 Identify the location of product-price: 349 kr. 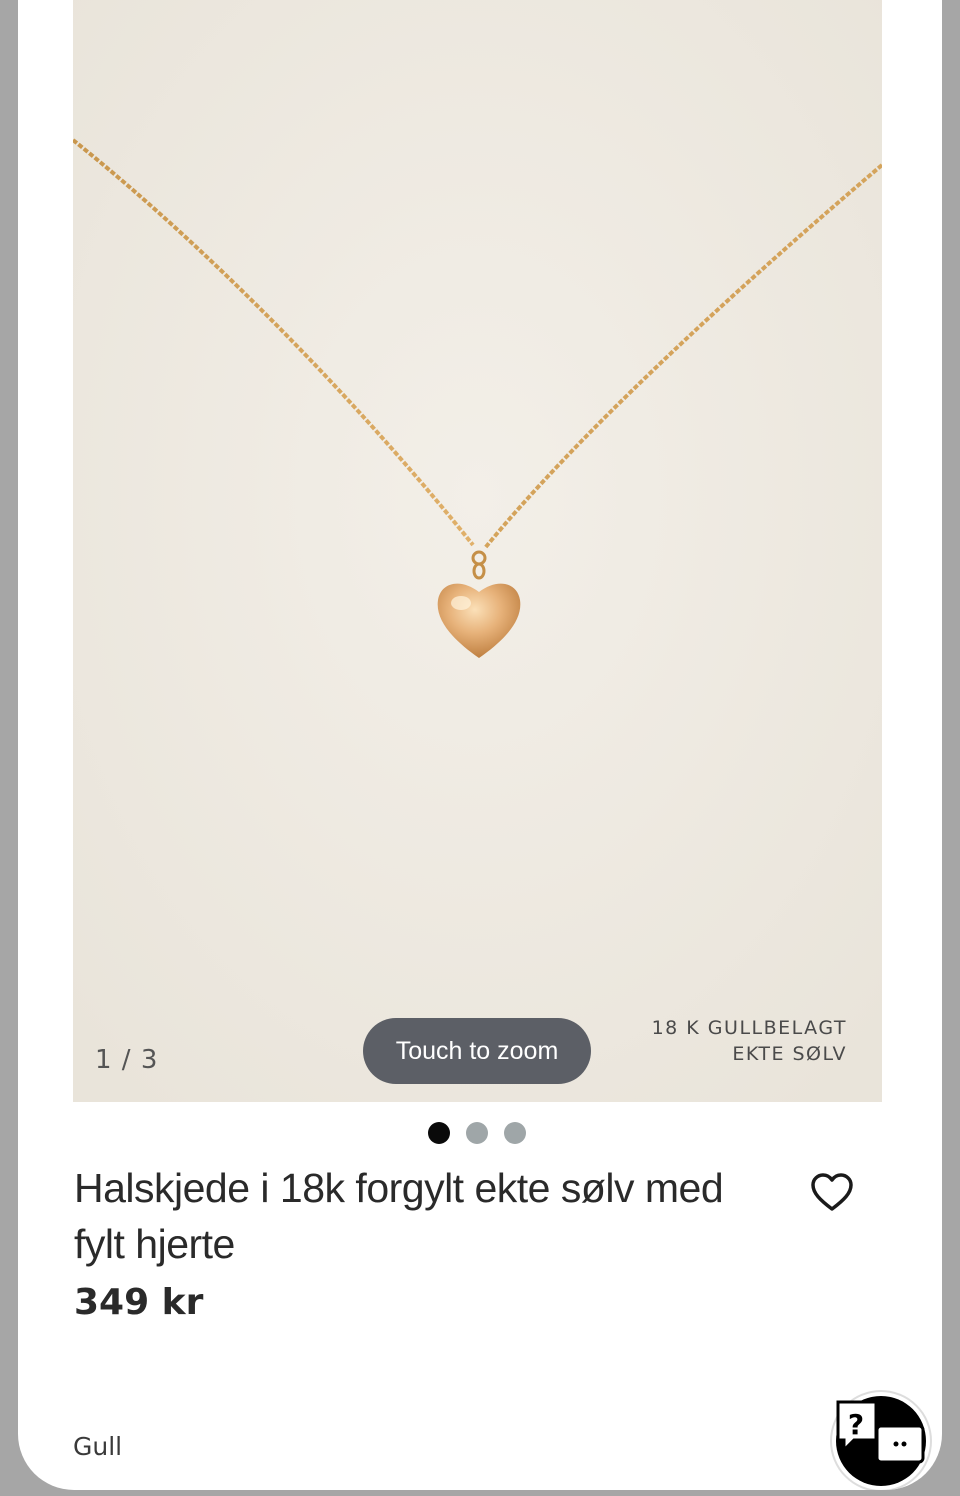
(139, 1302).